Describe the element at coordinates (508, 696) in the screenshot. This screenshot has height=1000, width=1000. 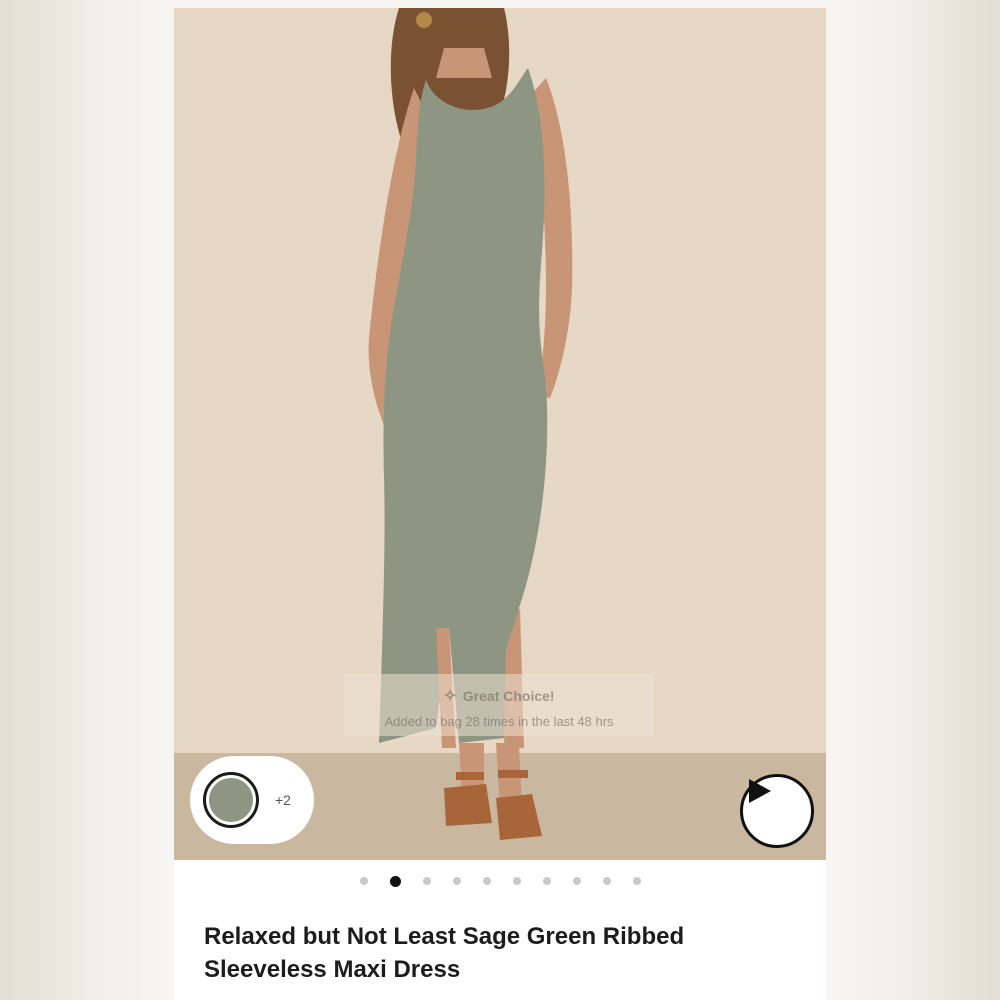
I see `toast-title: Great Choice!` at that location.